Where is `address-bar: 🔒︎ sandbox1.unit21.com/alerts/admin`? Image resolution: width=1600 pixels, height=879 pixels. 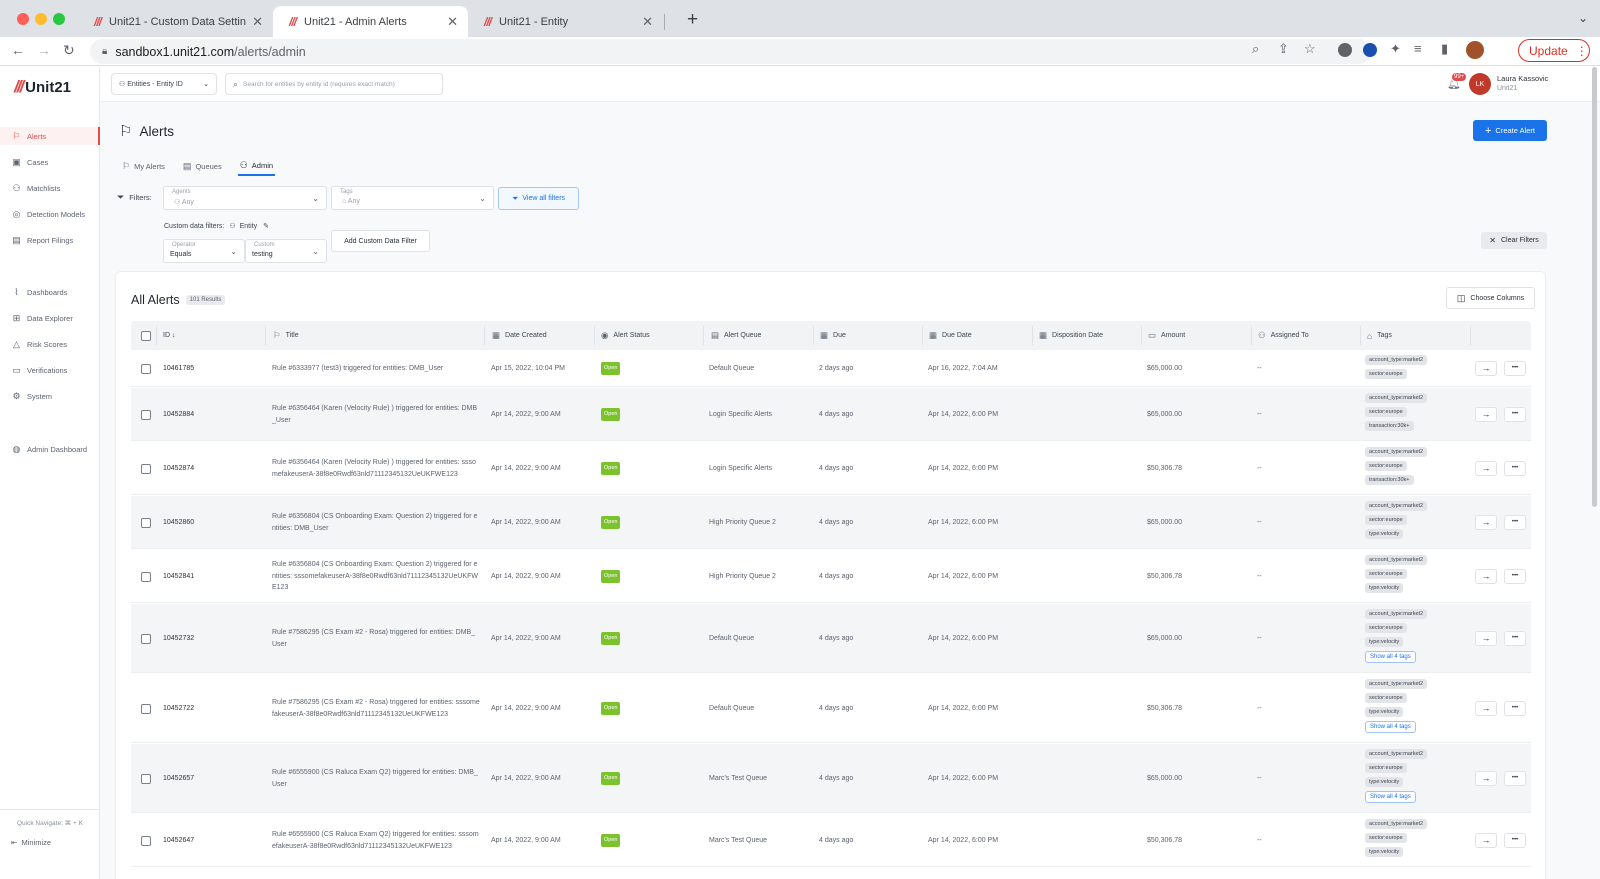
address-bar: 🔒︎ sandbox1.unit21.com/alerts/admin is located at coordinates (730, 51).